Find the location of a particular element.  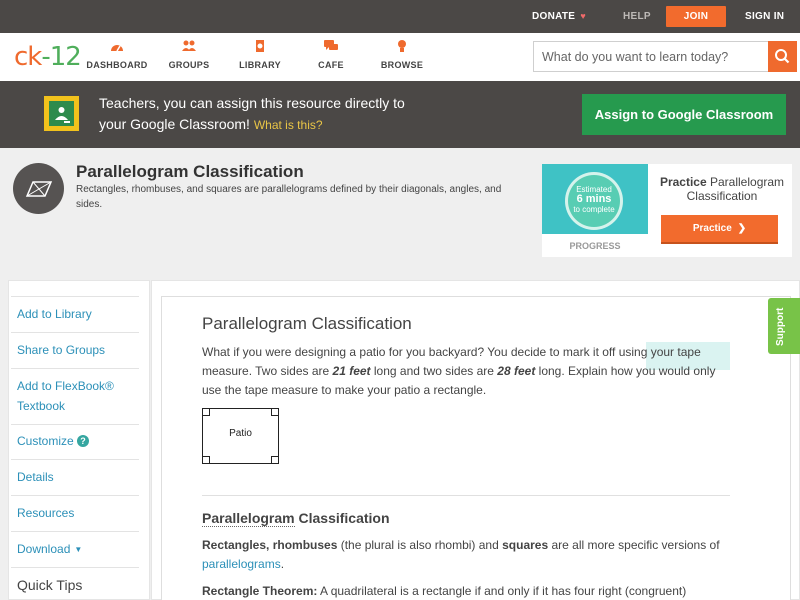

nav-browse: BROWSE is located at coordinates (402, 54).